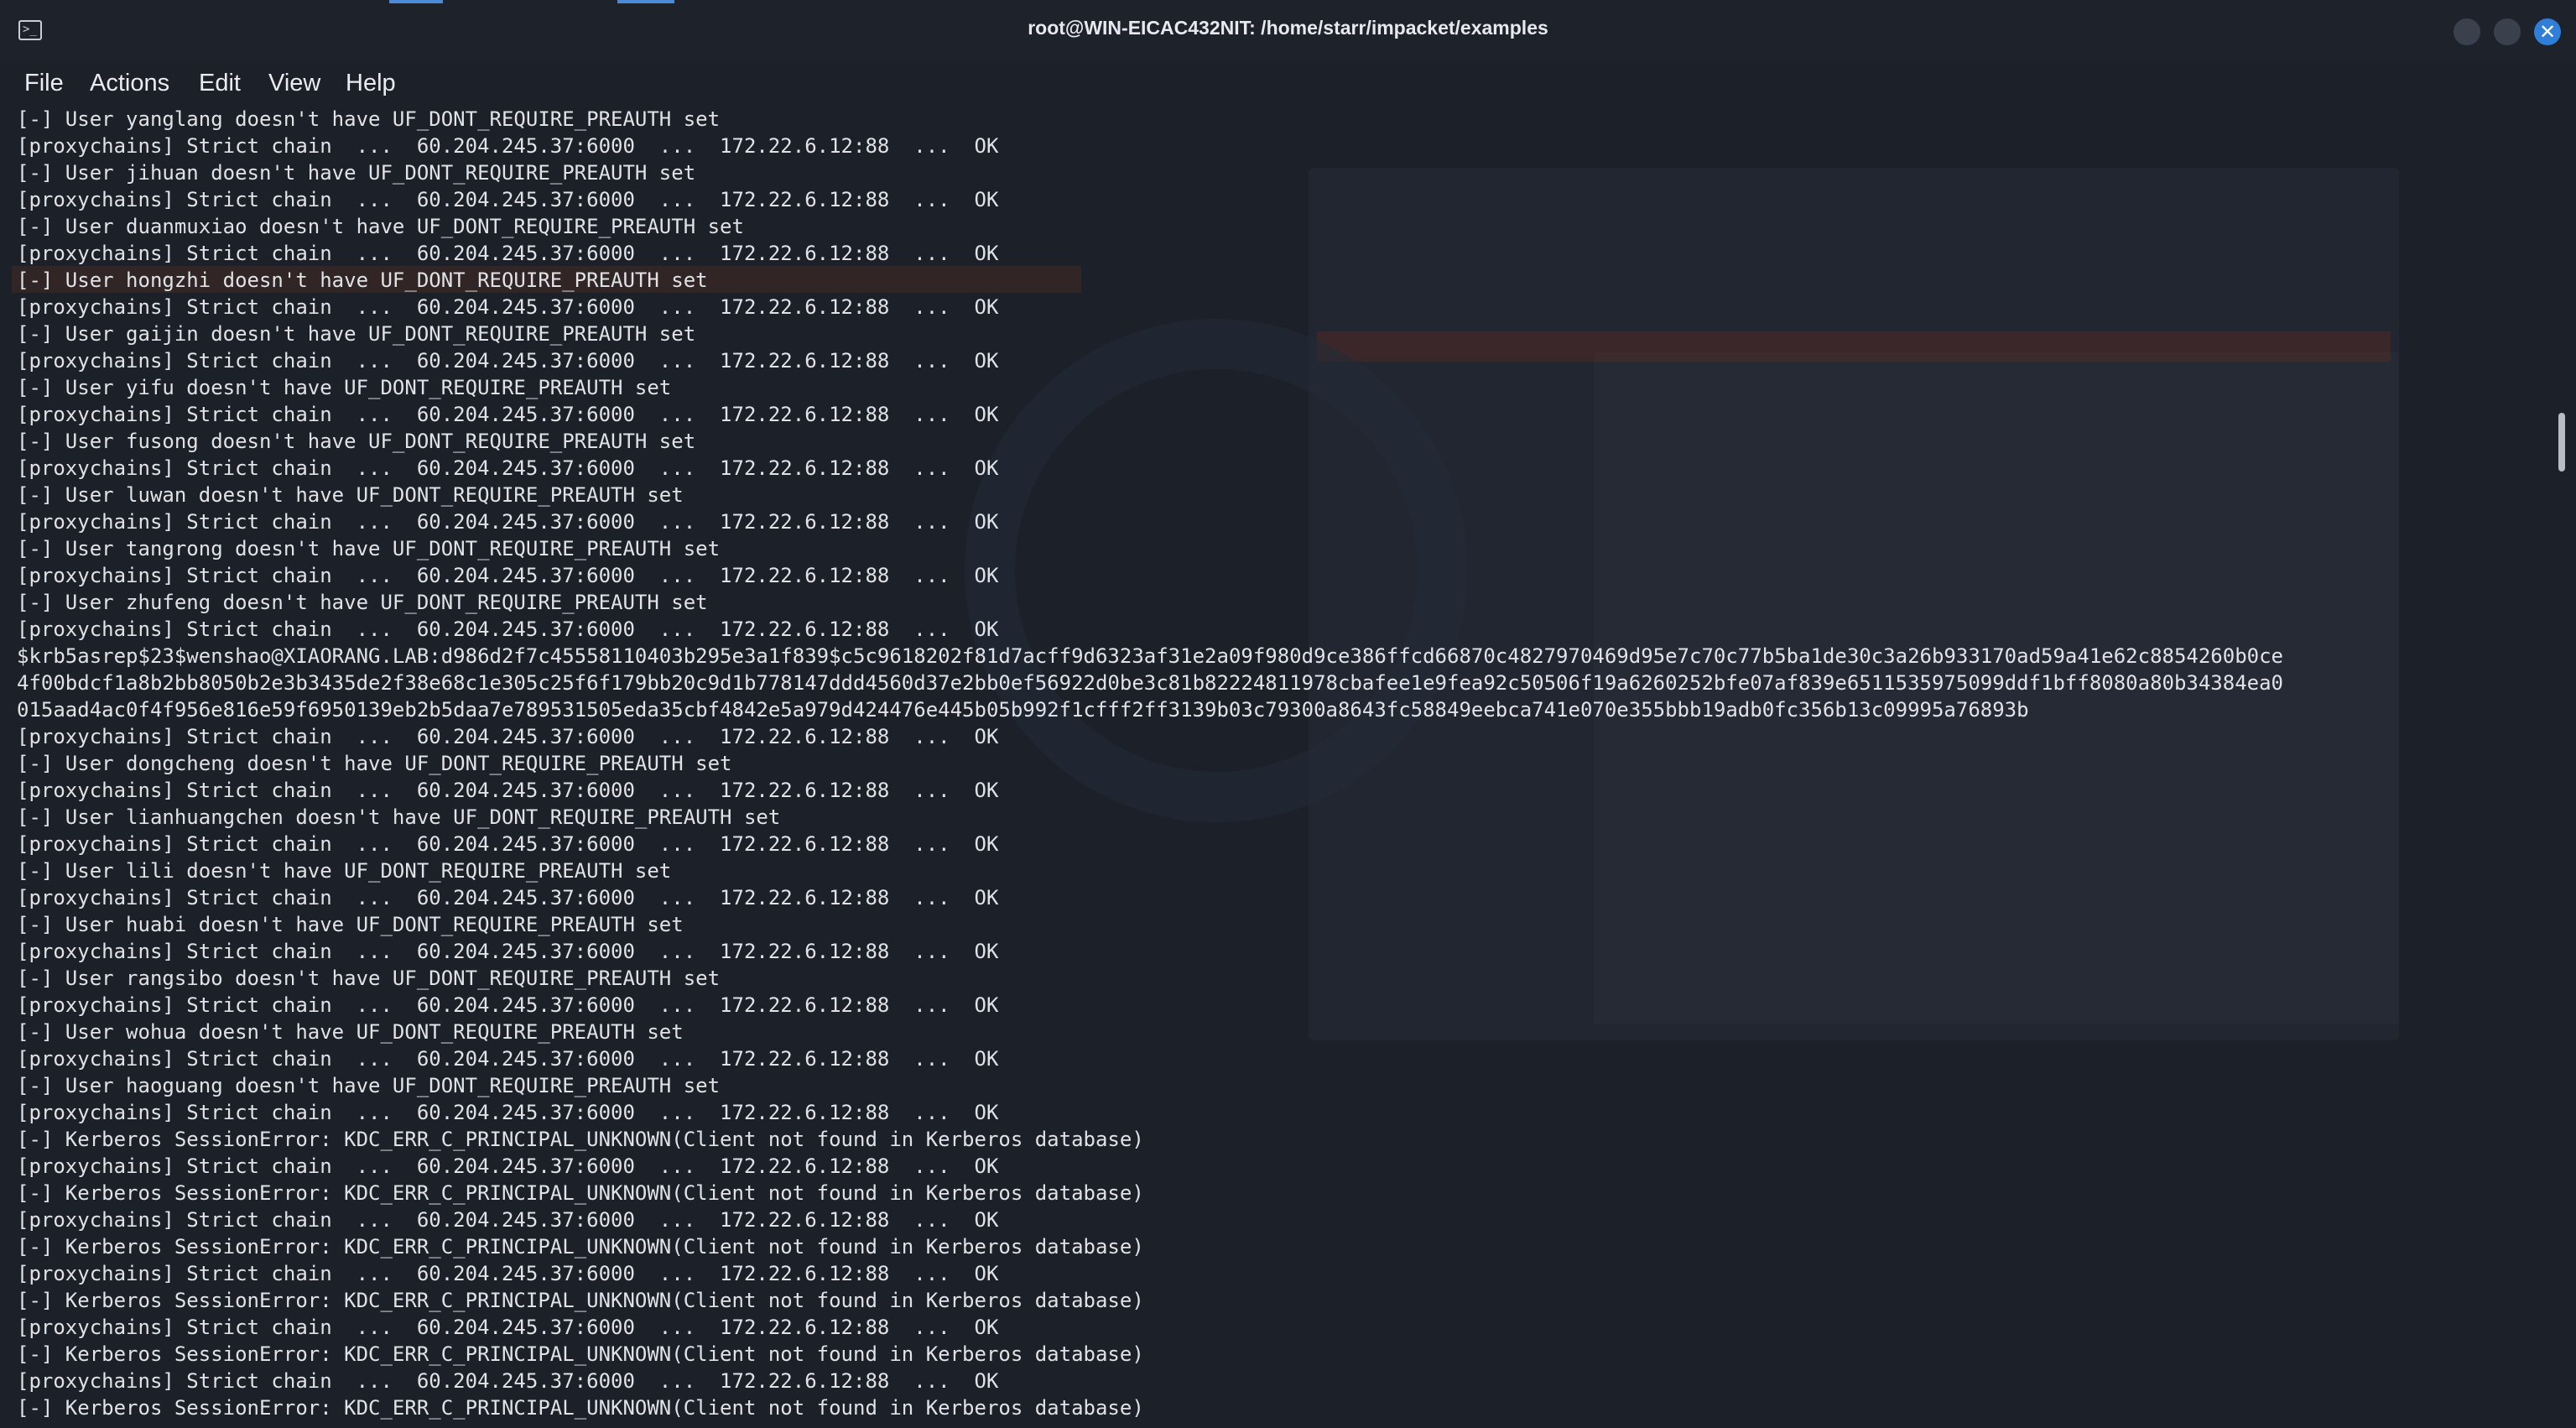  I want to click on scrollbar-thumb, so click(2561, 442).